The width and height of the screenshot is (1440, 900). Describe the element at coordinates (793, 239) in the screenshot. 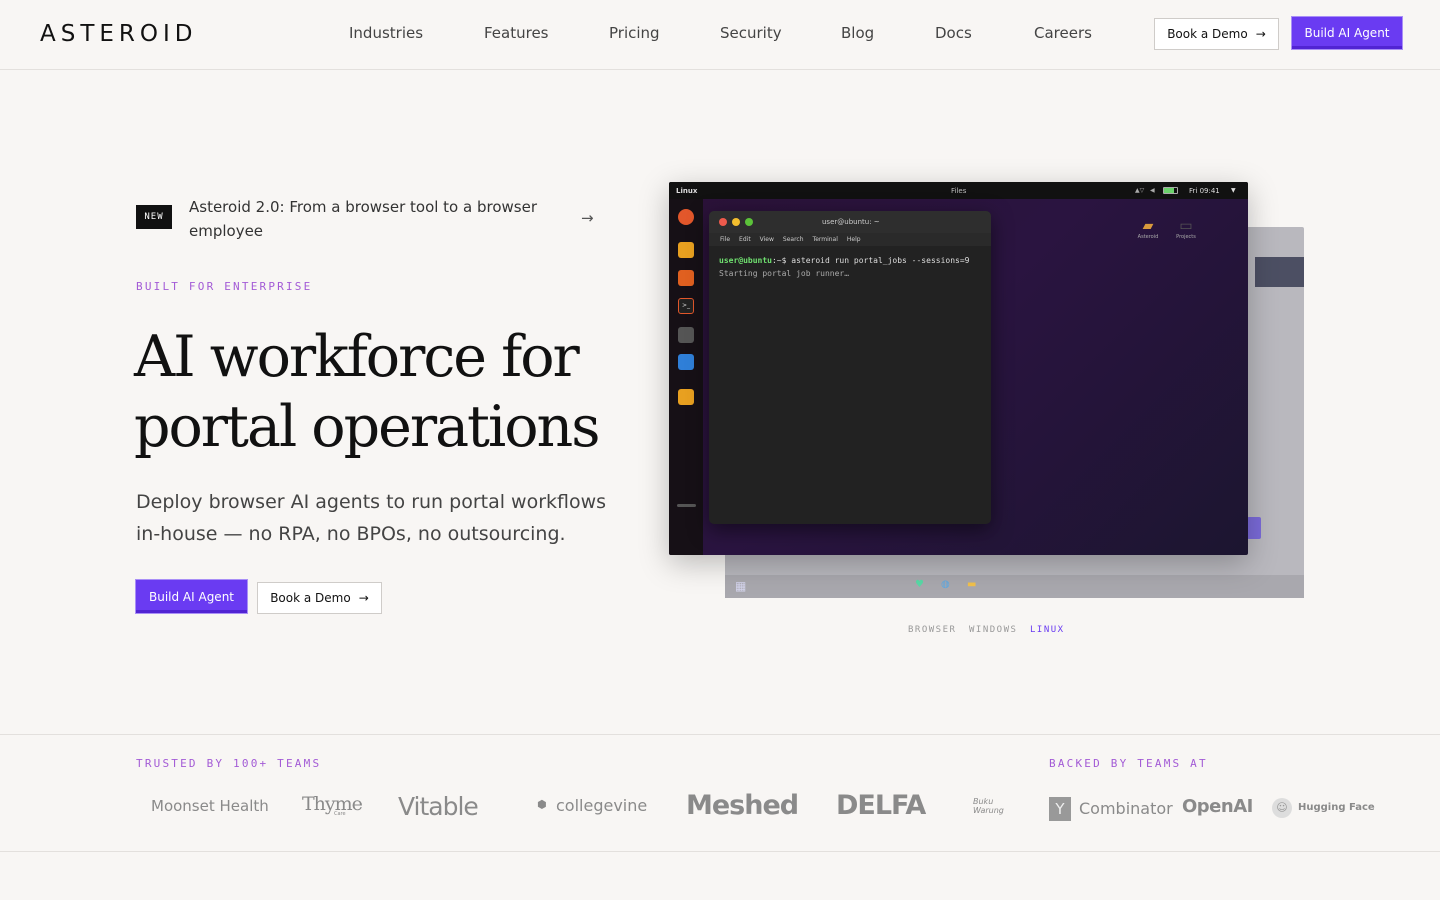

I see `terminal-menu-search: Search` at that location.